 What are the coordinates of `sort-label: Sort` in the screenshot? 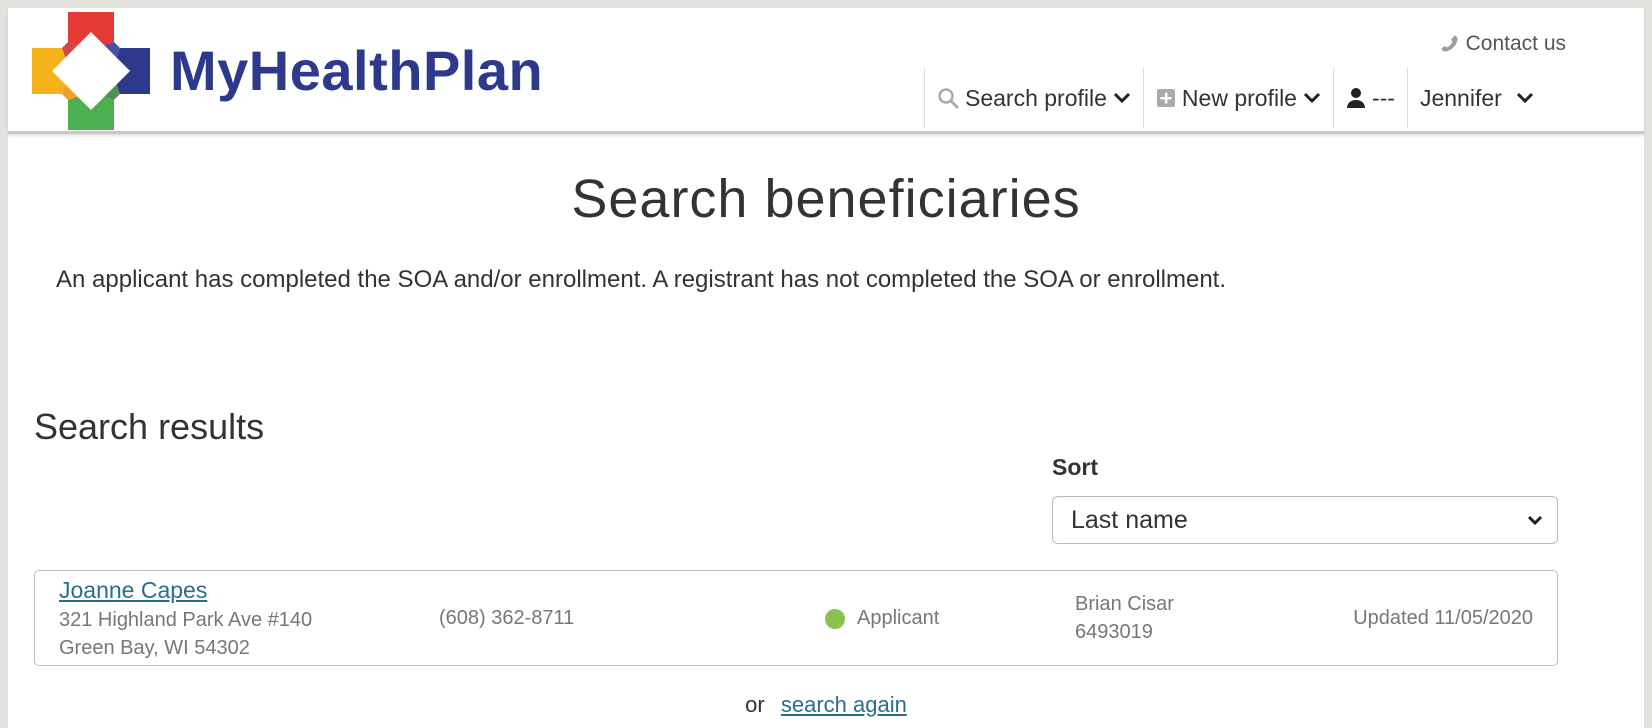 It's located at (1075, 467).